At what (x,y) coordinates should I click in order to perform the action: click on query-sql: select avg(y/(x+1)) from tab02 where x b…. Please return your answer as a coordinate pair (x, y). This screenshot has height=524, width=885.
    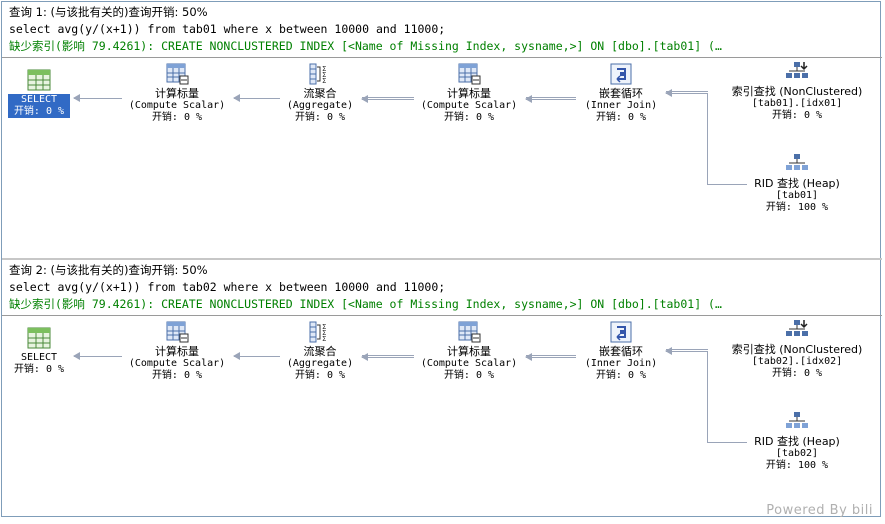
    Looking at the image, I should click on (227, 287).